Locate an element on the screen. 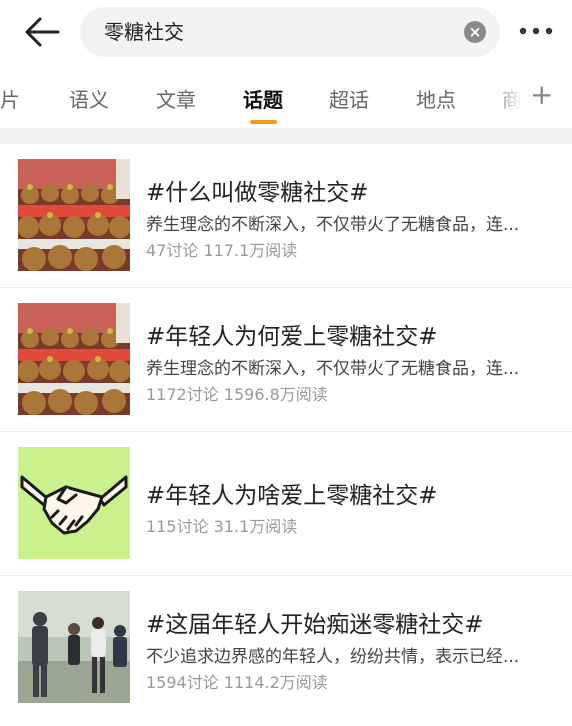 Image resolution: width=572 pixels, height=726 pixels. topic-title: #这届年轻人开始痴迷零糖社交# is located at coordinates (315, 622).